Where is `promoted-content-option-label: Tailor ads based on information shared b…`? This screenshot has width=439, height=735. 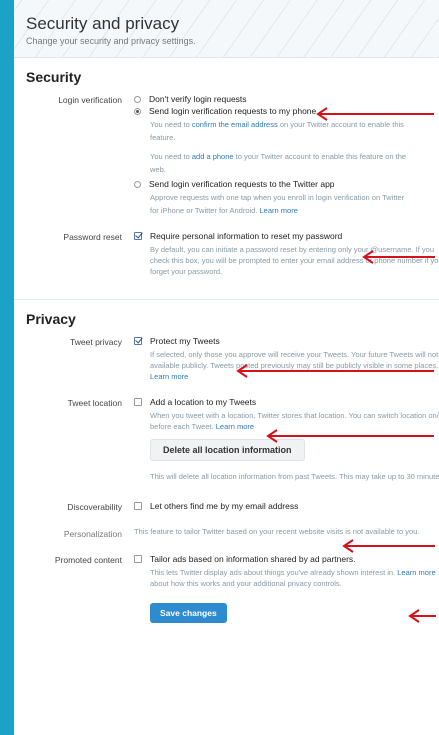 promoted-content-option-label: Tailor ads based on information shared b… is located at coordinates (253, 559).